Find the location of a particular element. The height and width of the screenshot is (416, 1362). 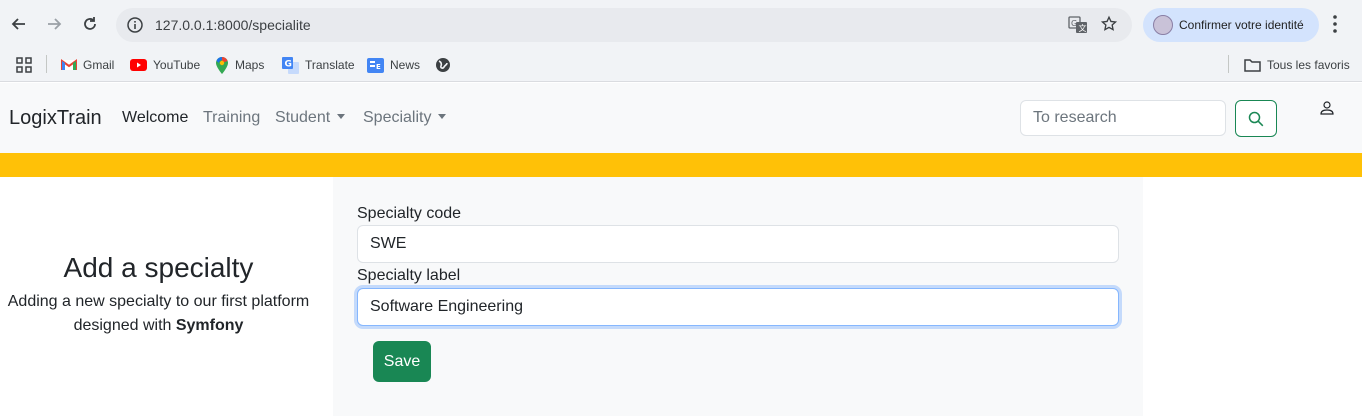

reload-button is located at coordinates (90, 24).